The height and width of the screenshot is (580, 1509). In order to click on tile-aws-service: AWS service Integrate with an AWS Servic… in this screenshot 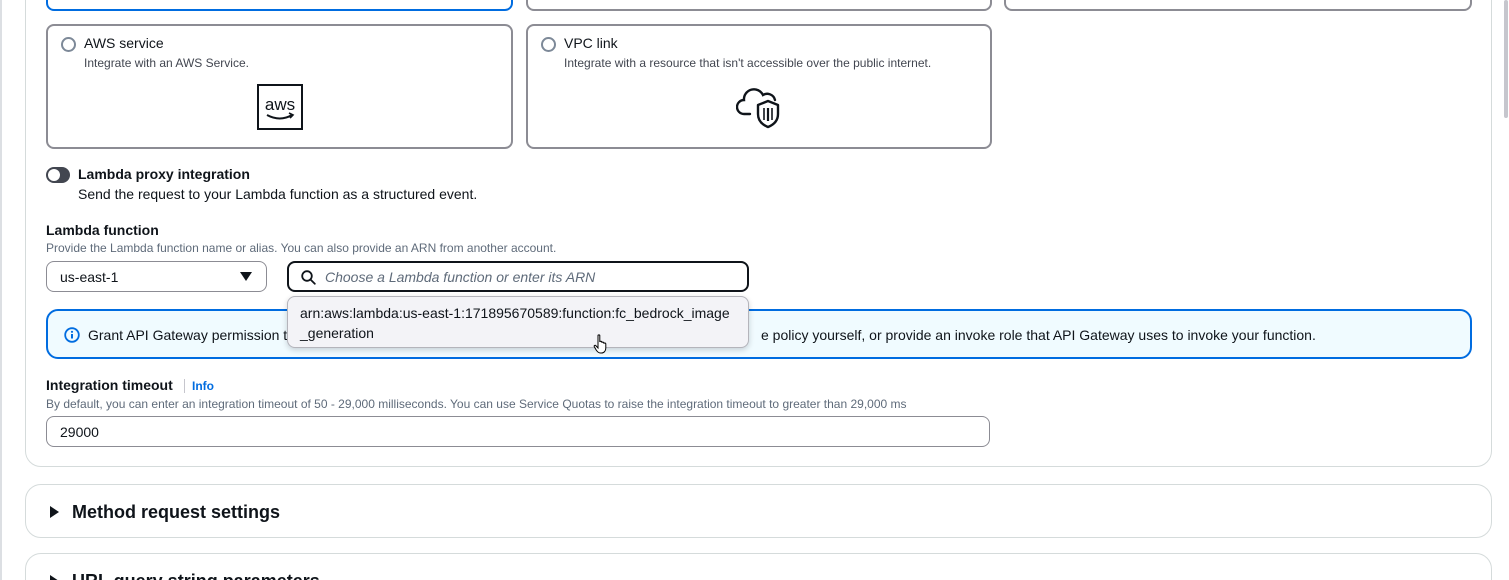, I will do `click(279, 86)`.